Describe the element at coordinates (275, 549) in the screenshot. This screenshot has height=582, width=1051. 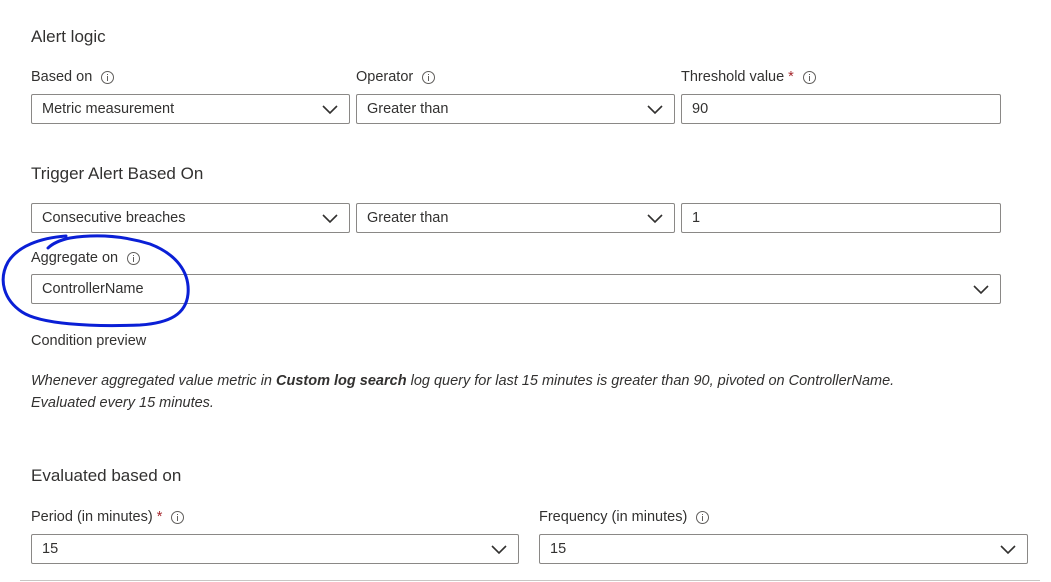
I see `period-dropdown: 15` at that location.